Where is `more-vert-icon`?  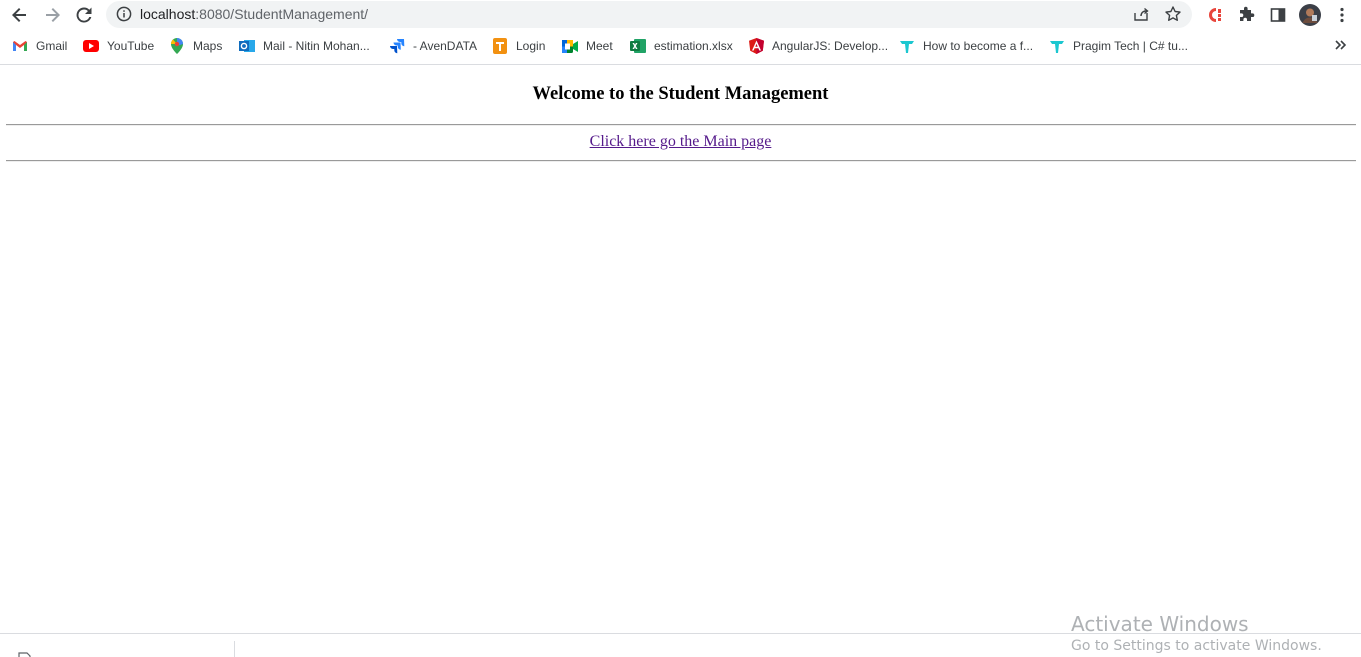 more-vert-icon is located at coordinates (1342, 15).